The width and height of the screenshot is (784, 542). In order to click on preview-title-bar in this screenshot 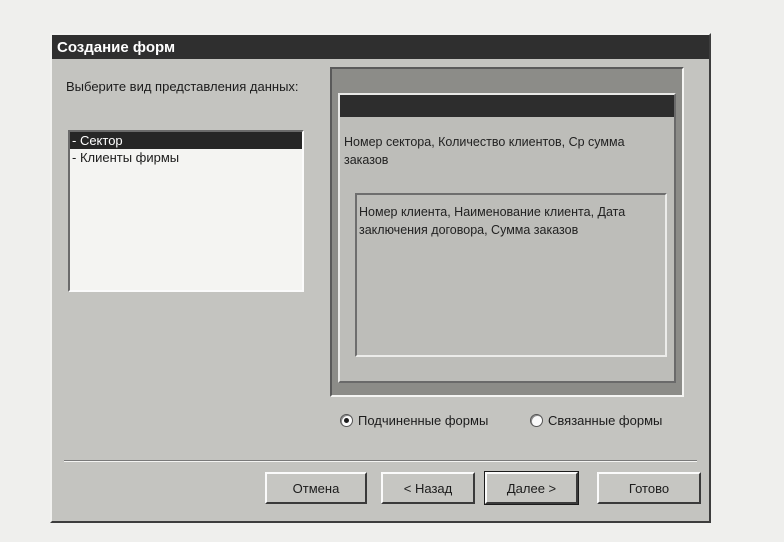, I will do `click(507, 106)`.